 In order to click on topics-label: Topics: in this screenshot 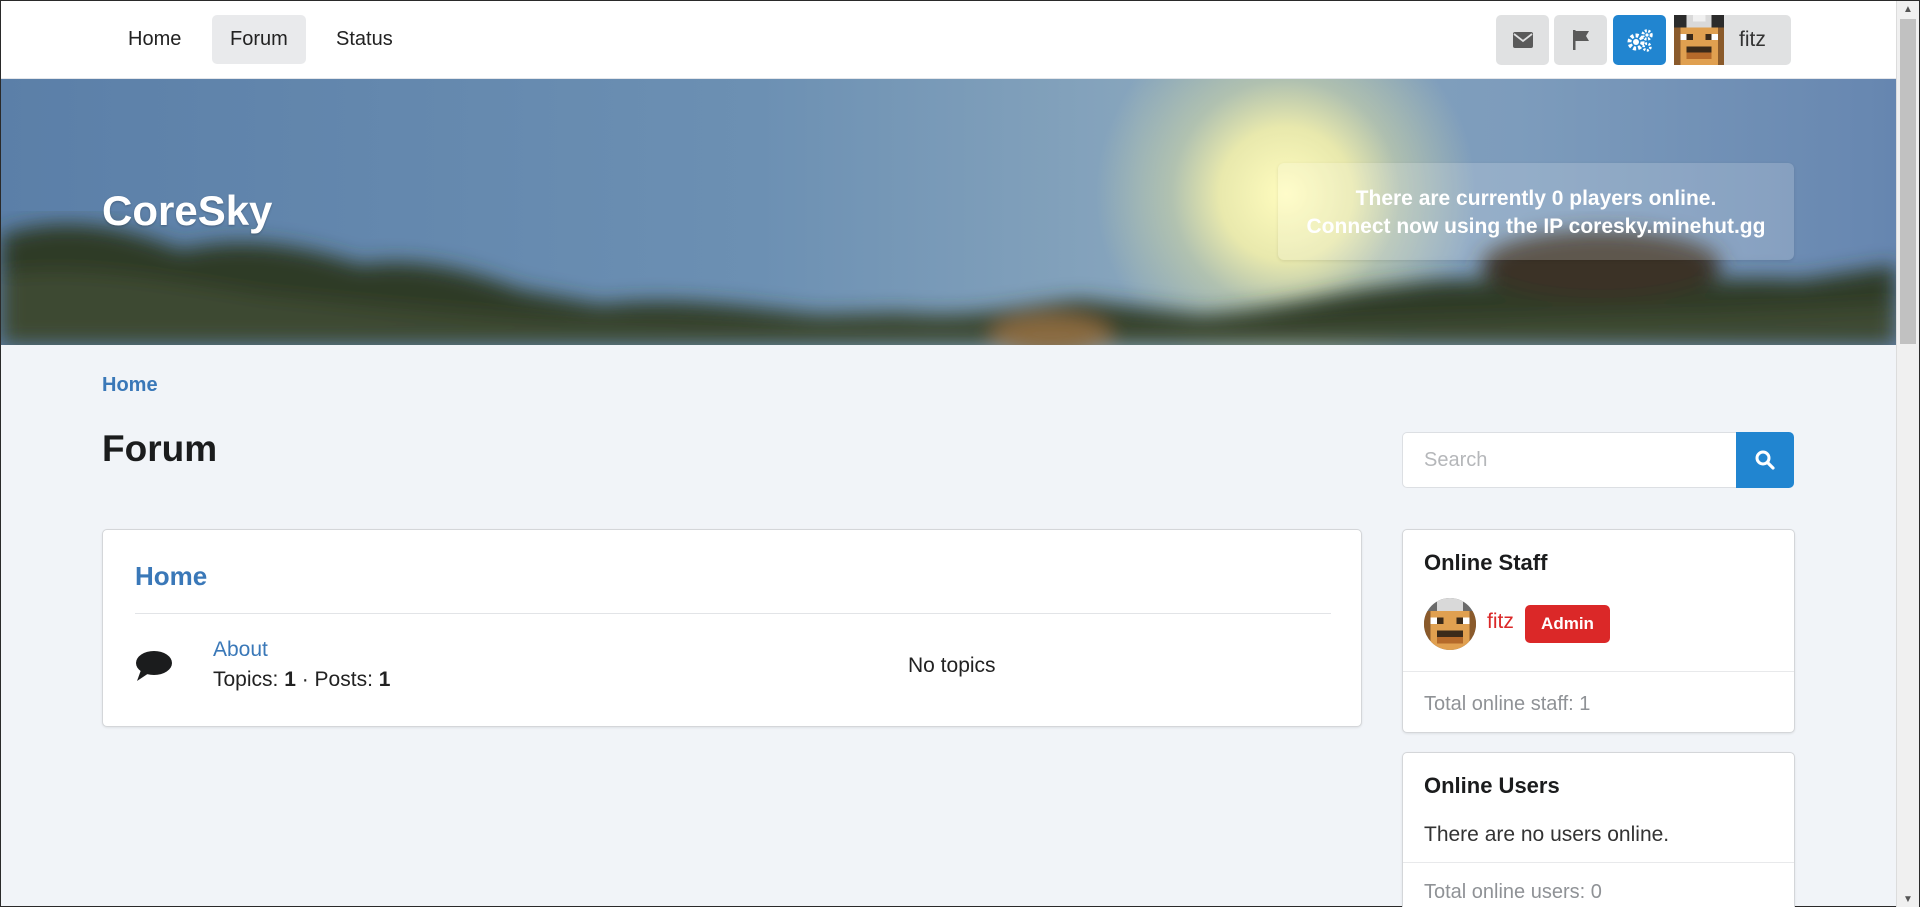, I will do `click(249, 679)`.